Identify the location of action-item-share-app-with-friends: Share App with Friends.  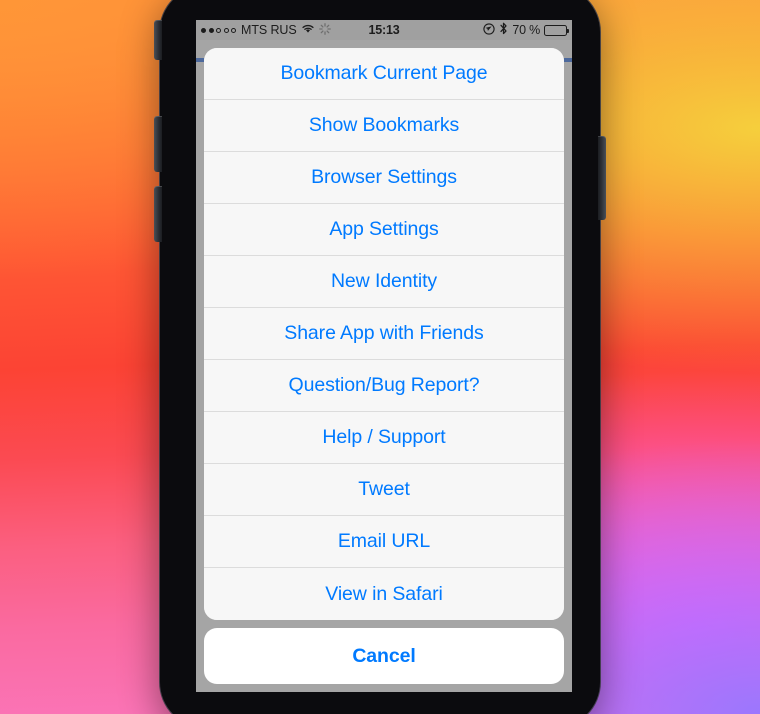
(384, 334).